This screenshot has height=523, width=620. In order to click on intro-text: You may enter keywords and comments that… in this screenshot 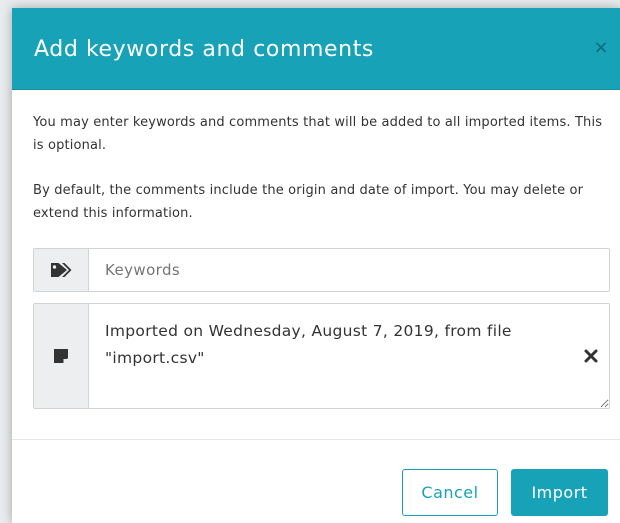, I will do `click(318, 134)`.